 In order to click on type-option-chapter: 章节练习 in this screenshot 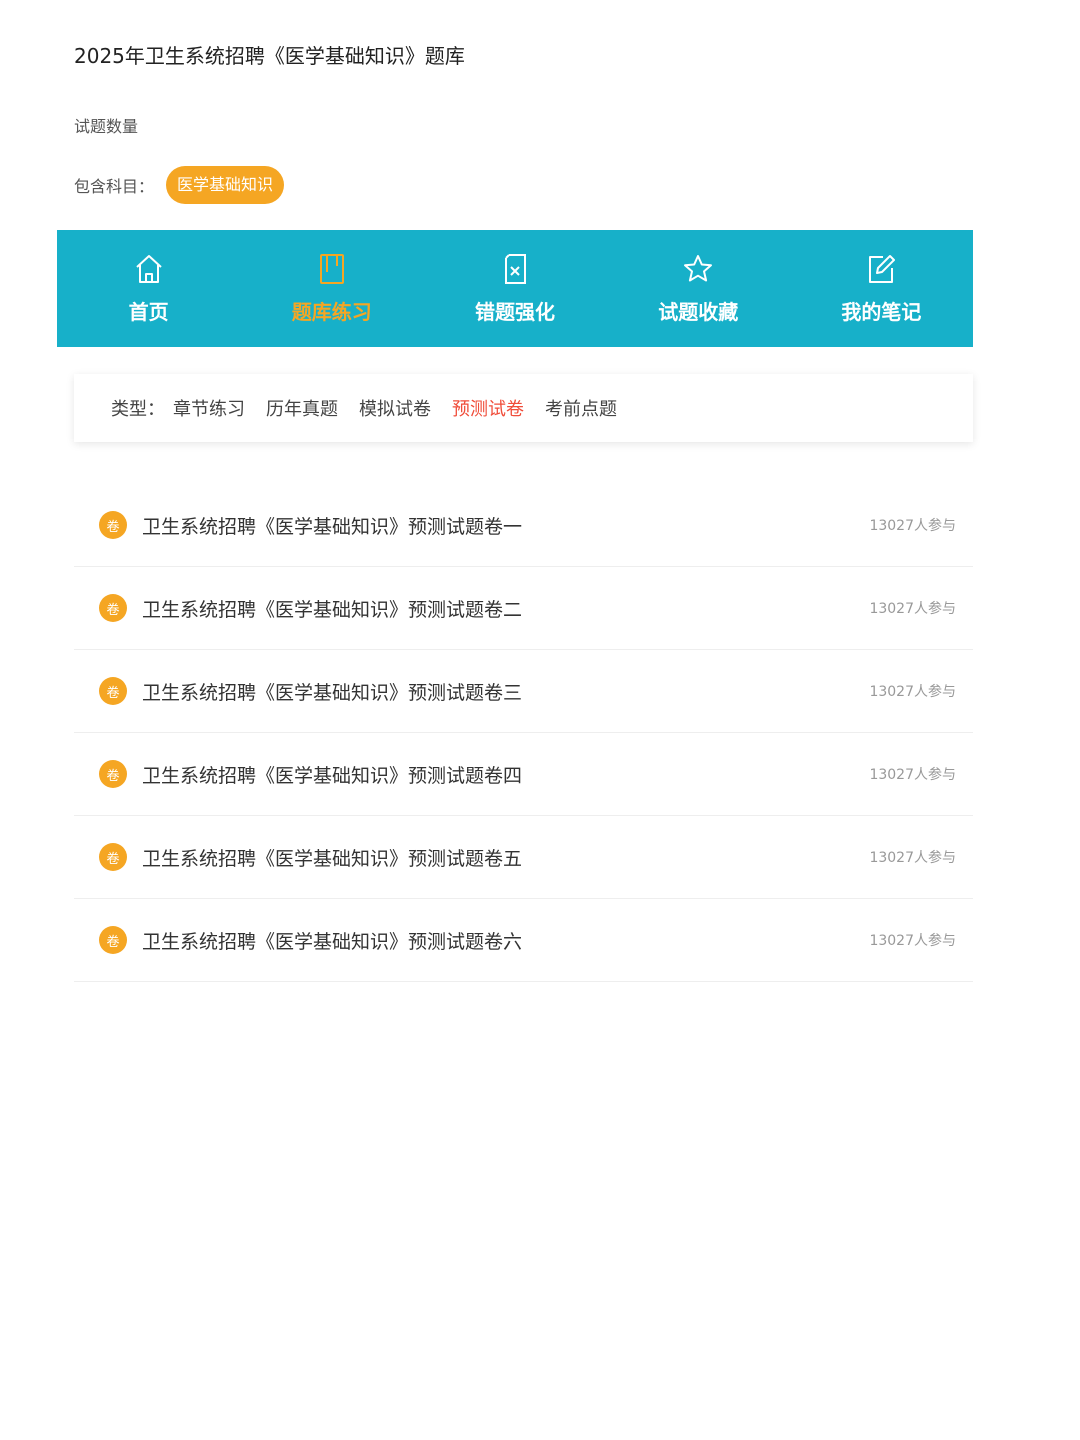, I will do `click(209, 408)`.